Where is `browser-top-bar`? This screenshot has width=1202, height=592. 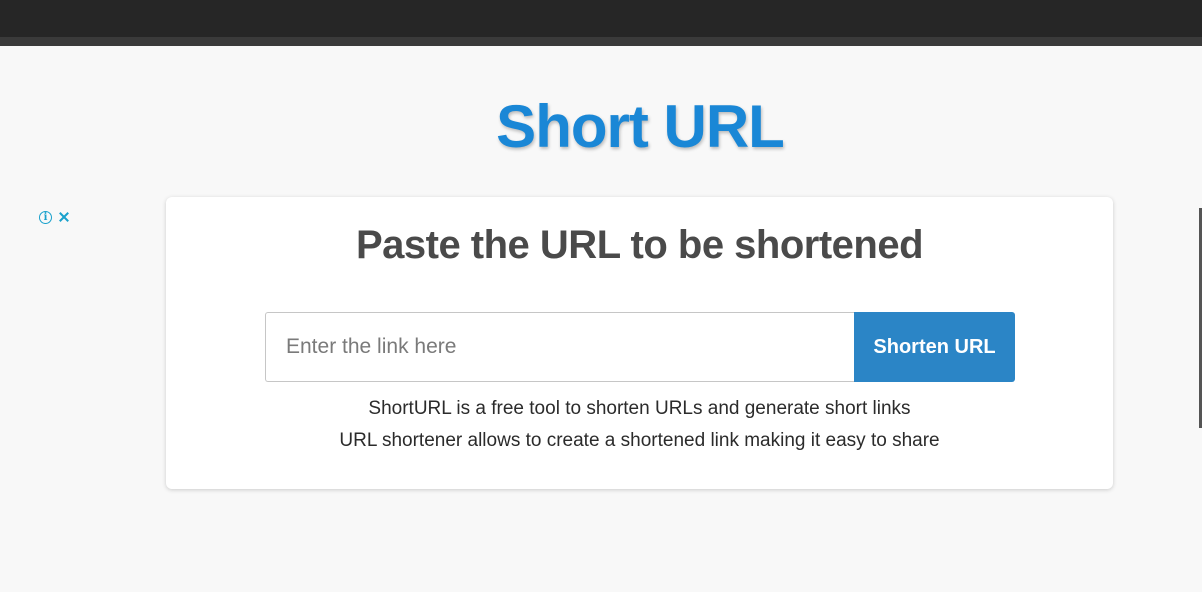 browser-top-bar is located at coordinates (601, 18).